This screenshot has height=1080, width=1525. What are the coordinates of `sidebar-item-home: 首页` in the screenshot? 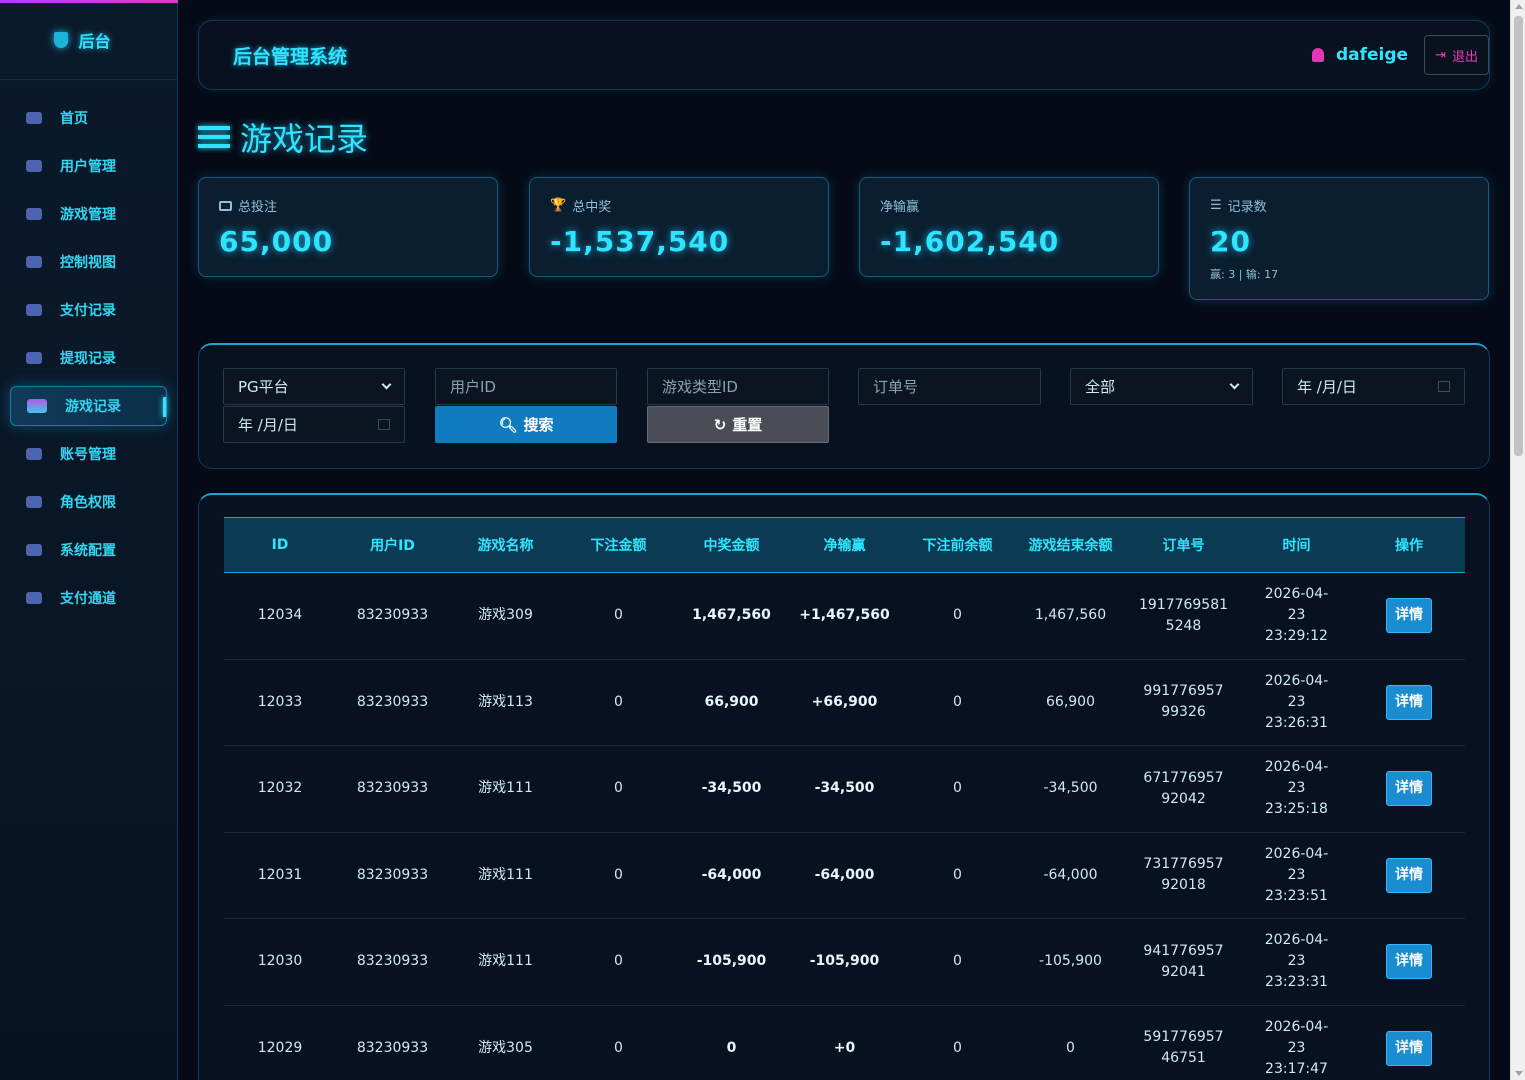 It's located at (88, 118).